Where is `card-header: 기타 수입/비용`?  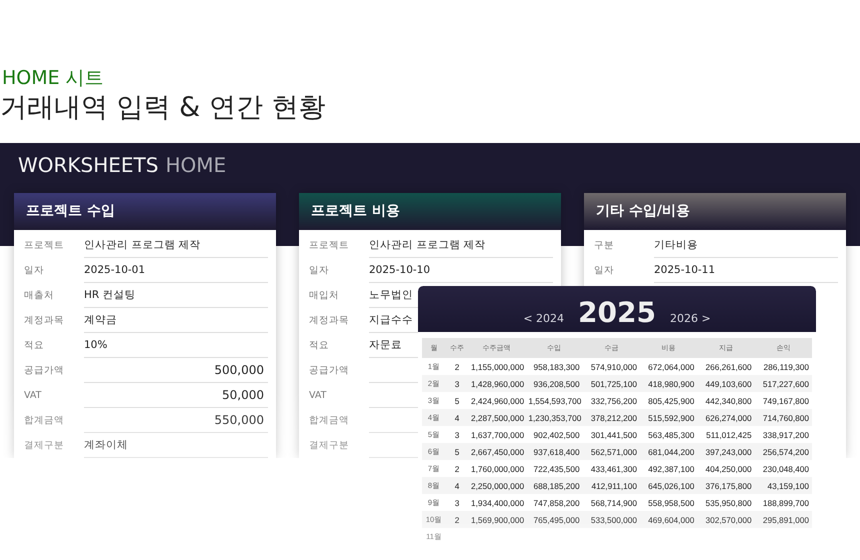 card-header: 기타 수입/비용 is located at coordinates (715, 211).